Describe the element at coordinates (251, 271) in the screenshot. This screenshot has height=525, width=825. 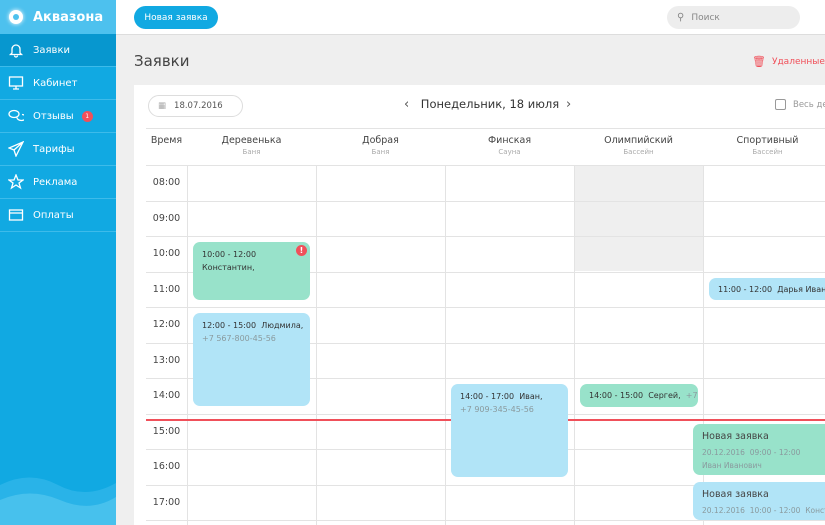
I see `event-card: 10:00 - 12:00 Константин,!` at that location.